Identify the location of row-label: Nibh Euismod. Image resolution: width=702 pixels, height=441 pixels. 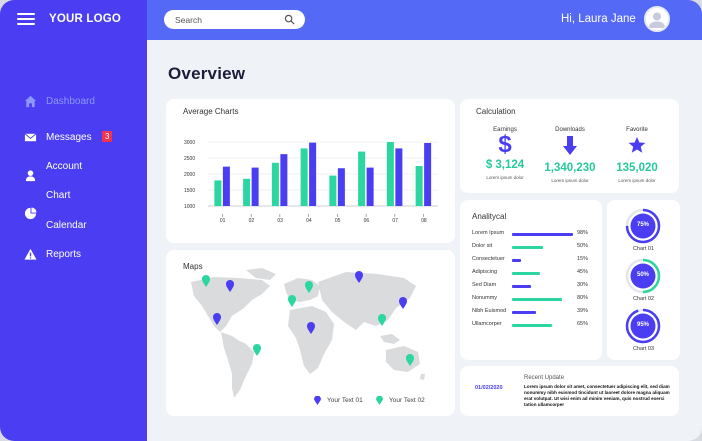
(489, 311).